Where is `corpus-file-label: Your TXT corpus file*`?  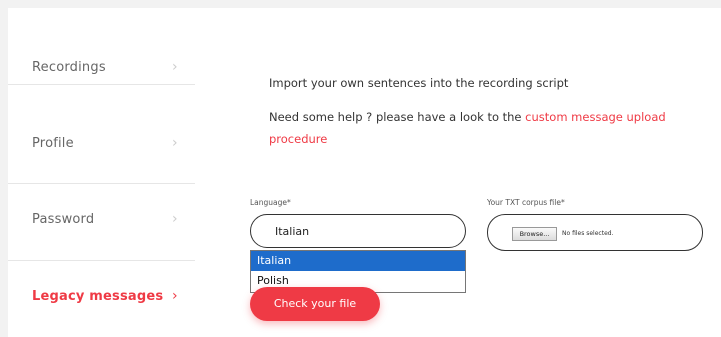 corpus-file-label: Your TXT corpus file* is located at coordinates (526, 202).